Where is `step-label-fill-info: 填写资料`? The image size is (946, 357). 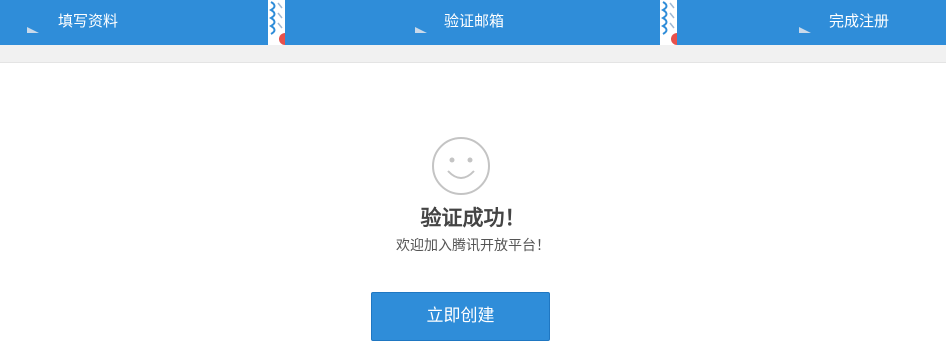 step-label-fill-info: 填写资料 is located at coordinates (88, 21).